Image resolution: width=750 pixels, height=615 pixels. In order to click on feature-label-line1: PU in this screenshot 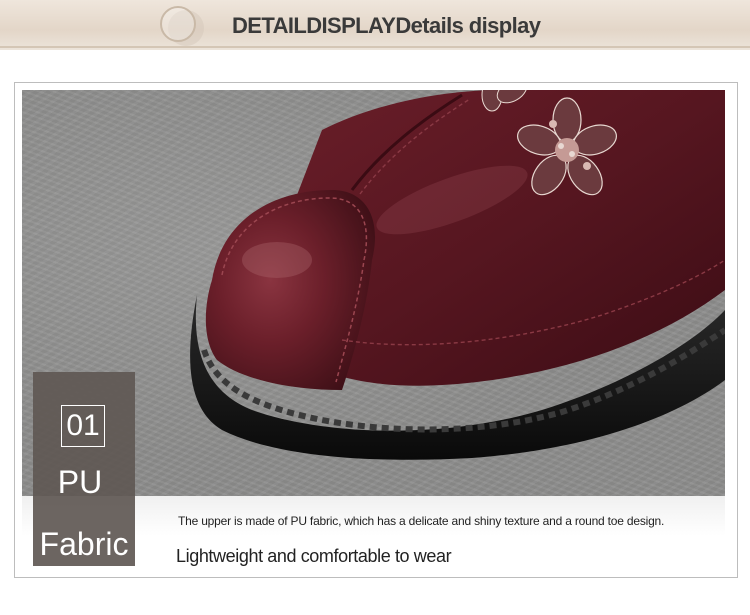, I will do `click(80, 482)`.